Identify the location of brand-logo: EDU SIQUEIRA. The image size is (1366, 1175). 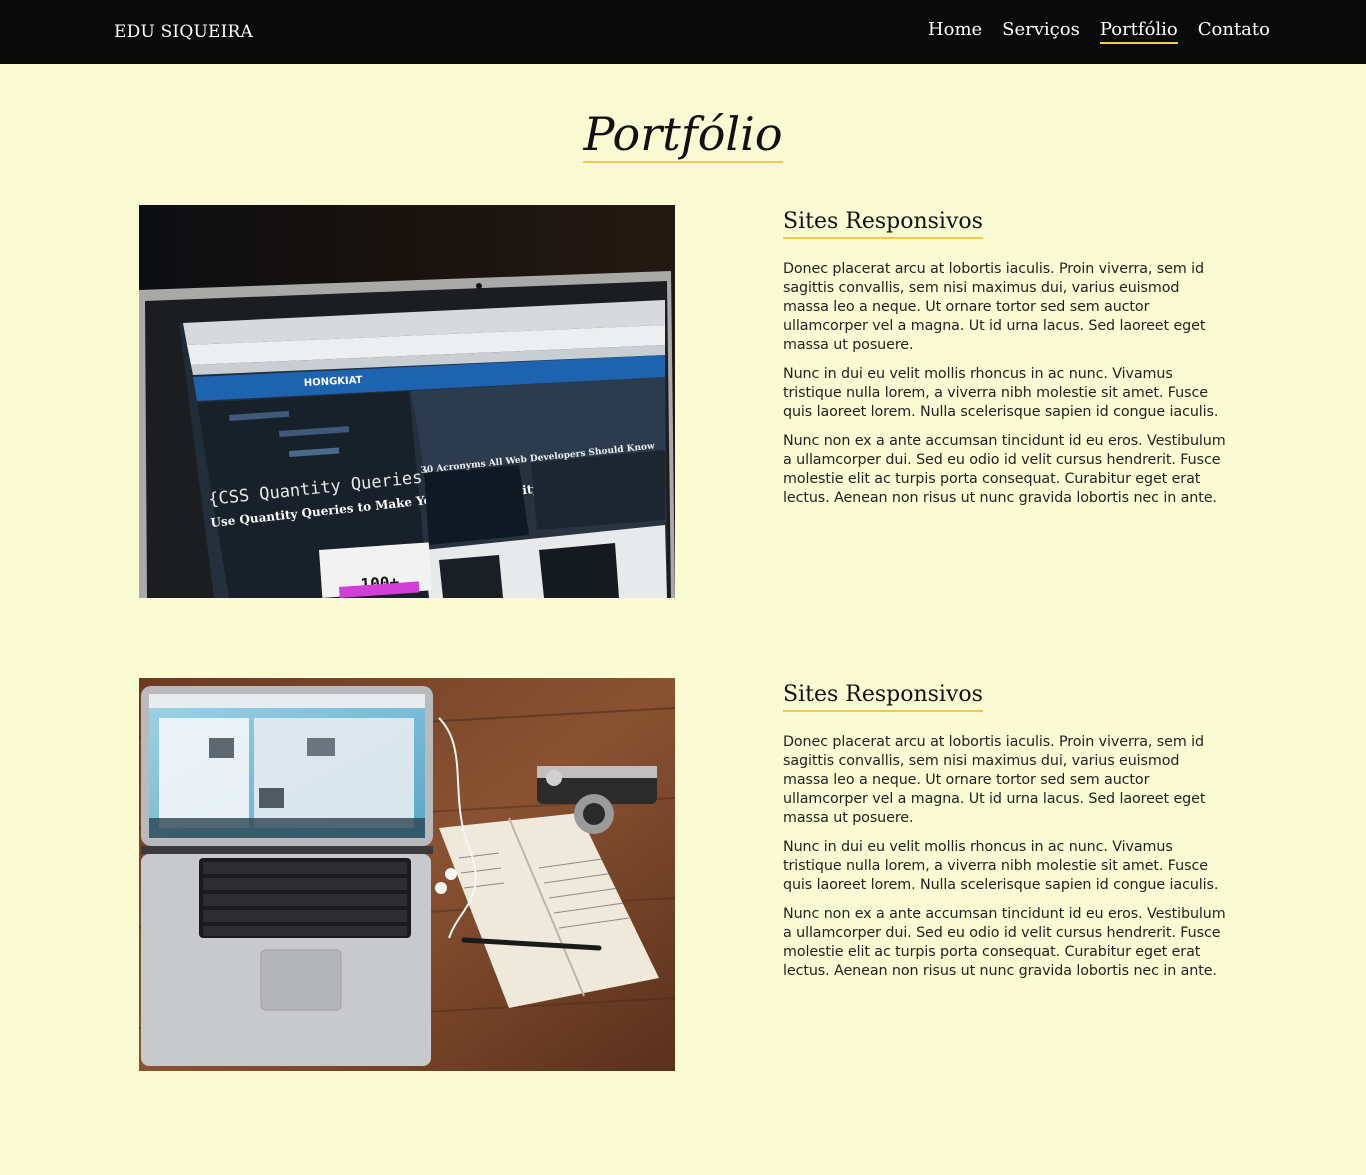
(183, 32).